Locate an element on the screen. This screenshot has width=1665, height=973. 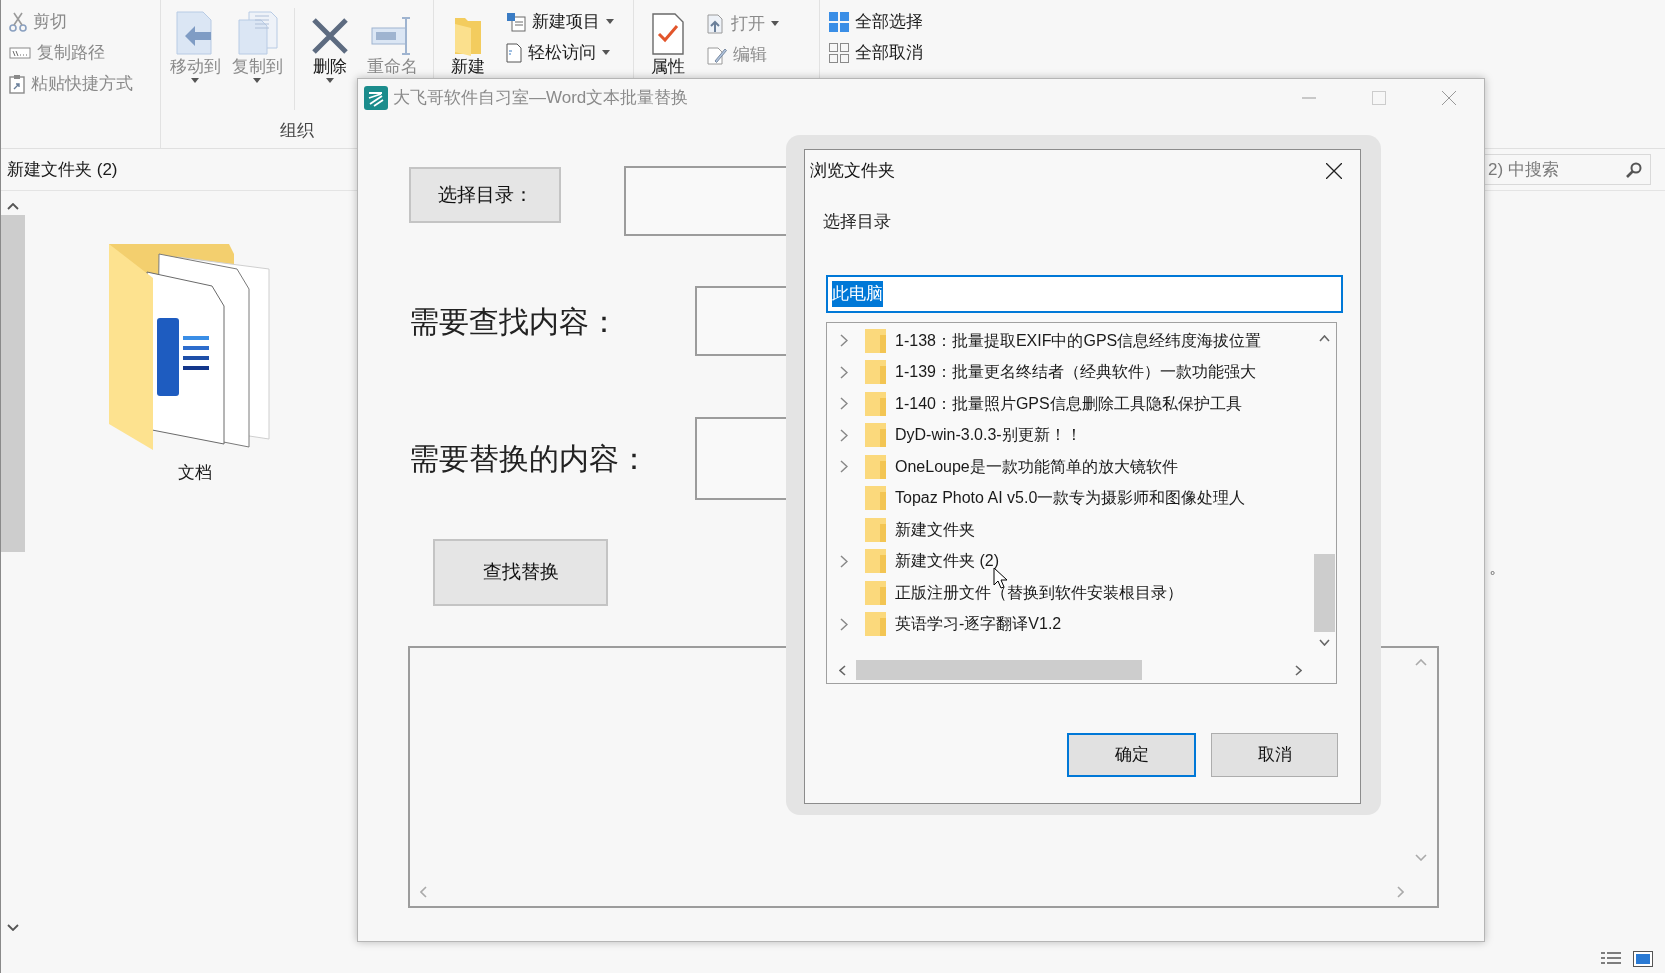
minimize-icon is located at coordinates (1309, 97).